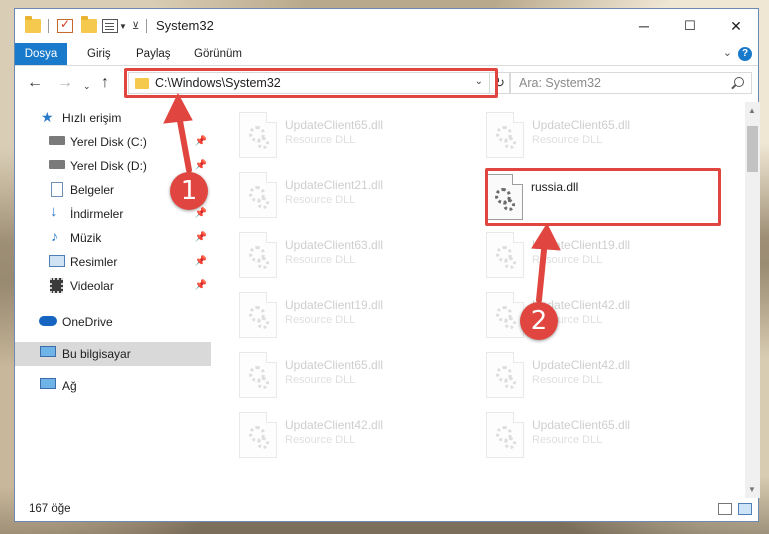 This screenshot has height=534, width=769. What do you see at coordinates (539, 321) in the screenshot?
I see `step-badge-2: 2` at bounding box center [539, 321].